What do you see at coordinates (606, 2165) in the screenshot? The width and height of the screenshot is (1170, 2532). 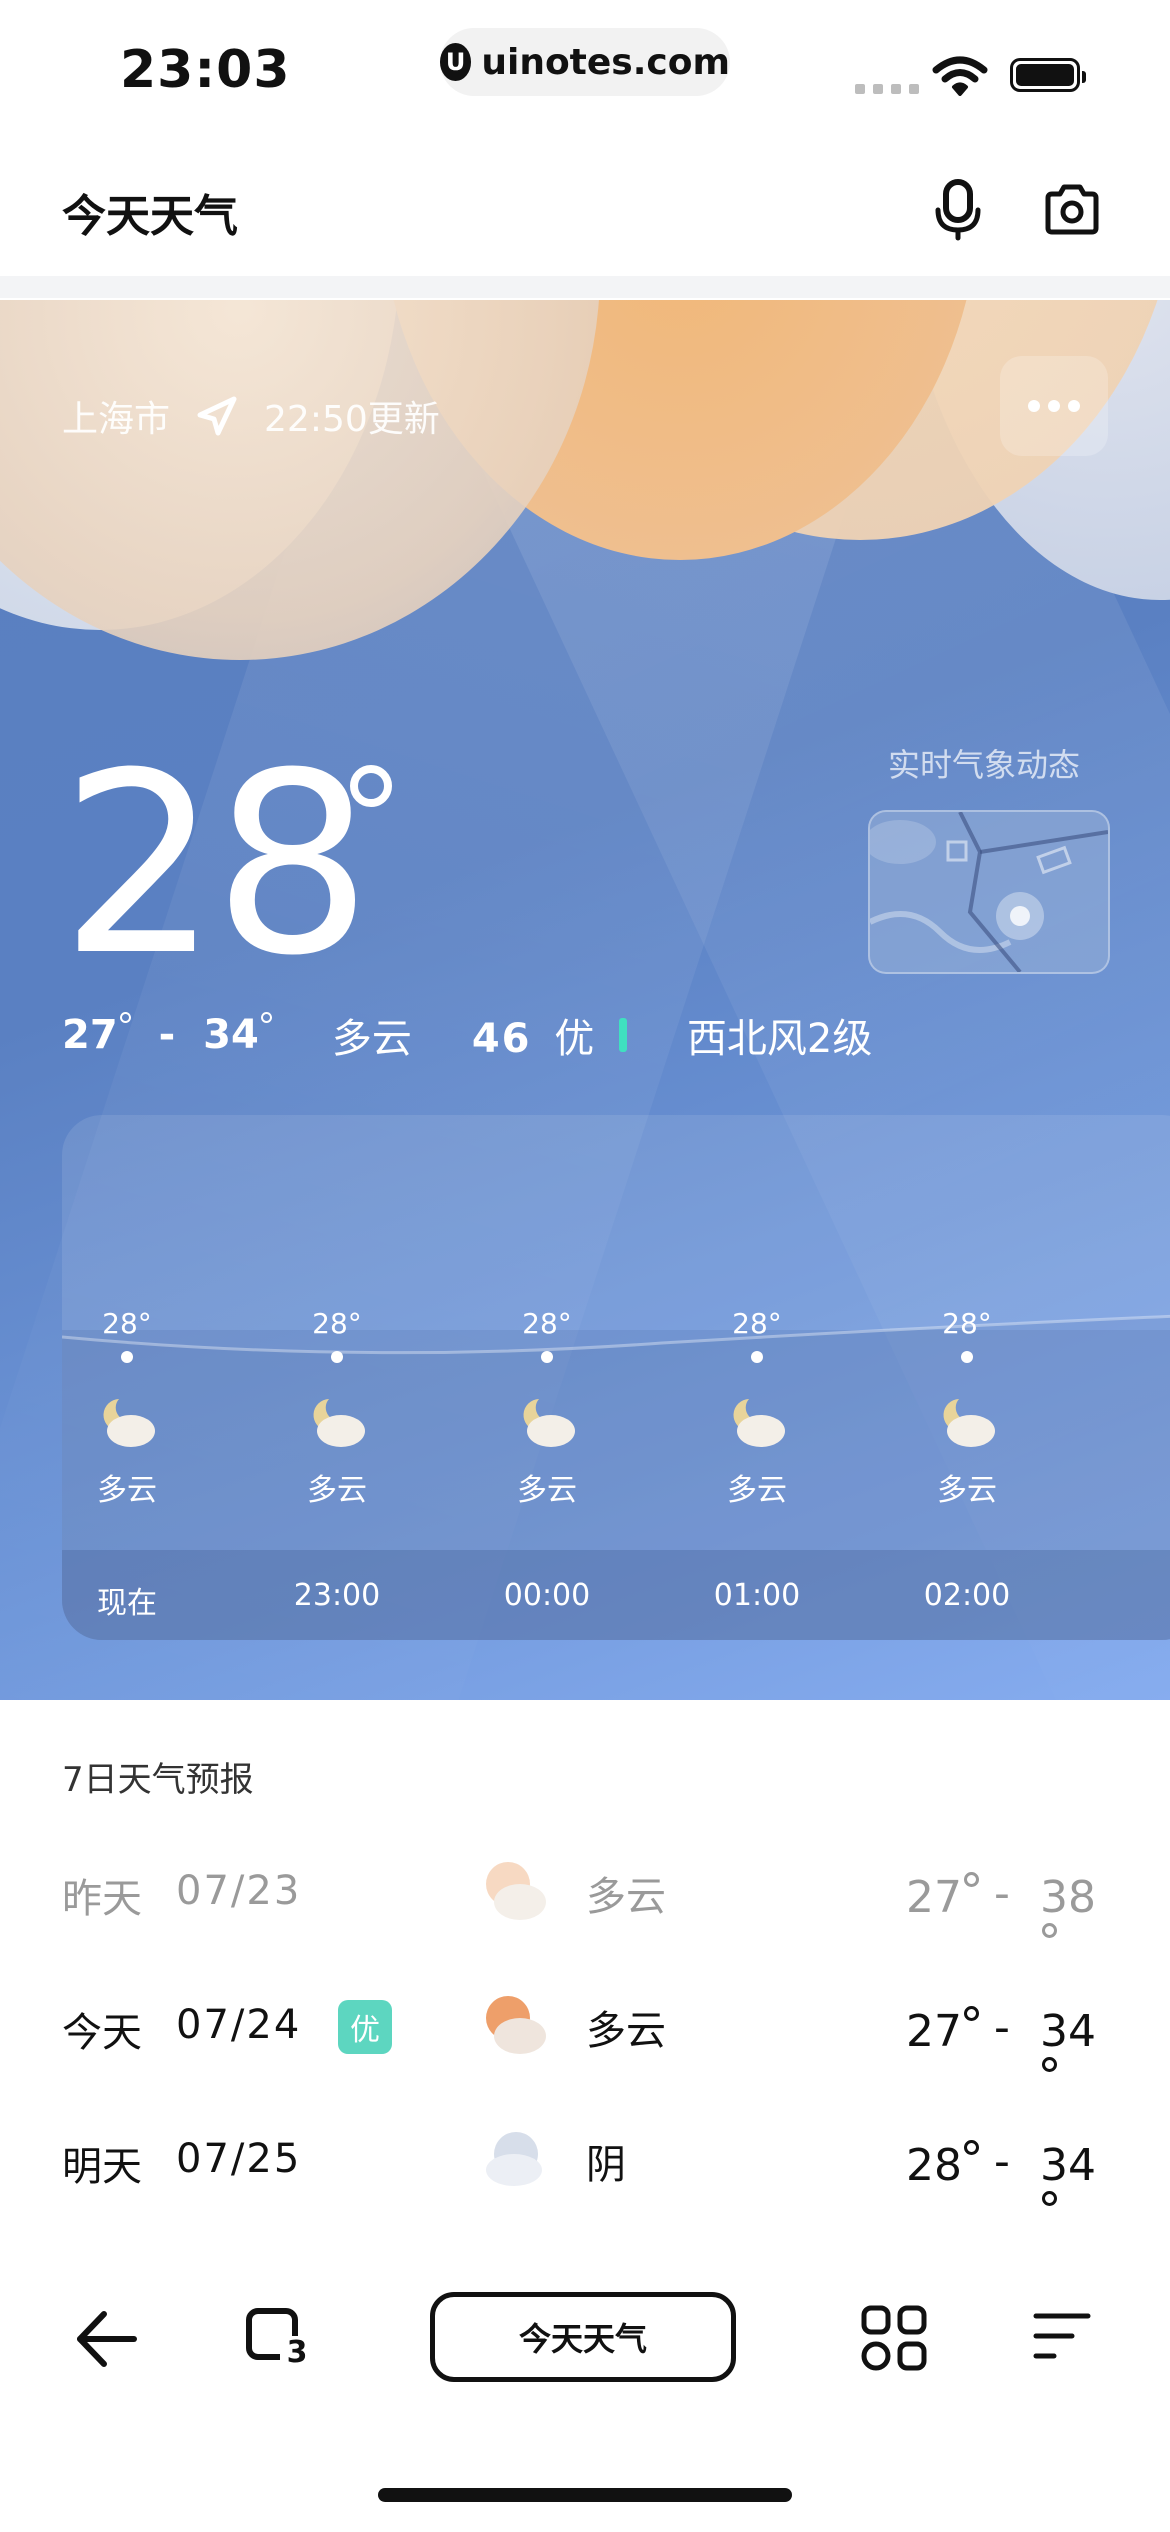 I see `forecast-condition: 阴` at bounding box center [606, 2165].